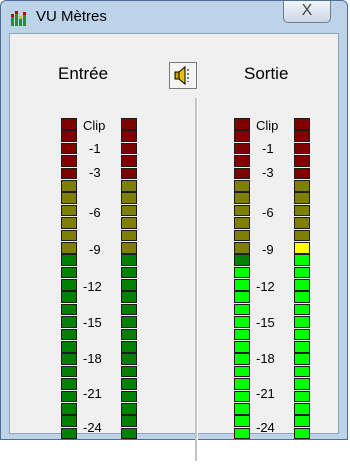  What do you see at coordinates (83, 73) in the screenshot?
I see `input-label: Entrée` at bounding box center [83, 73].